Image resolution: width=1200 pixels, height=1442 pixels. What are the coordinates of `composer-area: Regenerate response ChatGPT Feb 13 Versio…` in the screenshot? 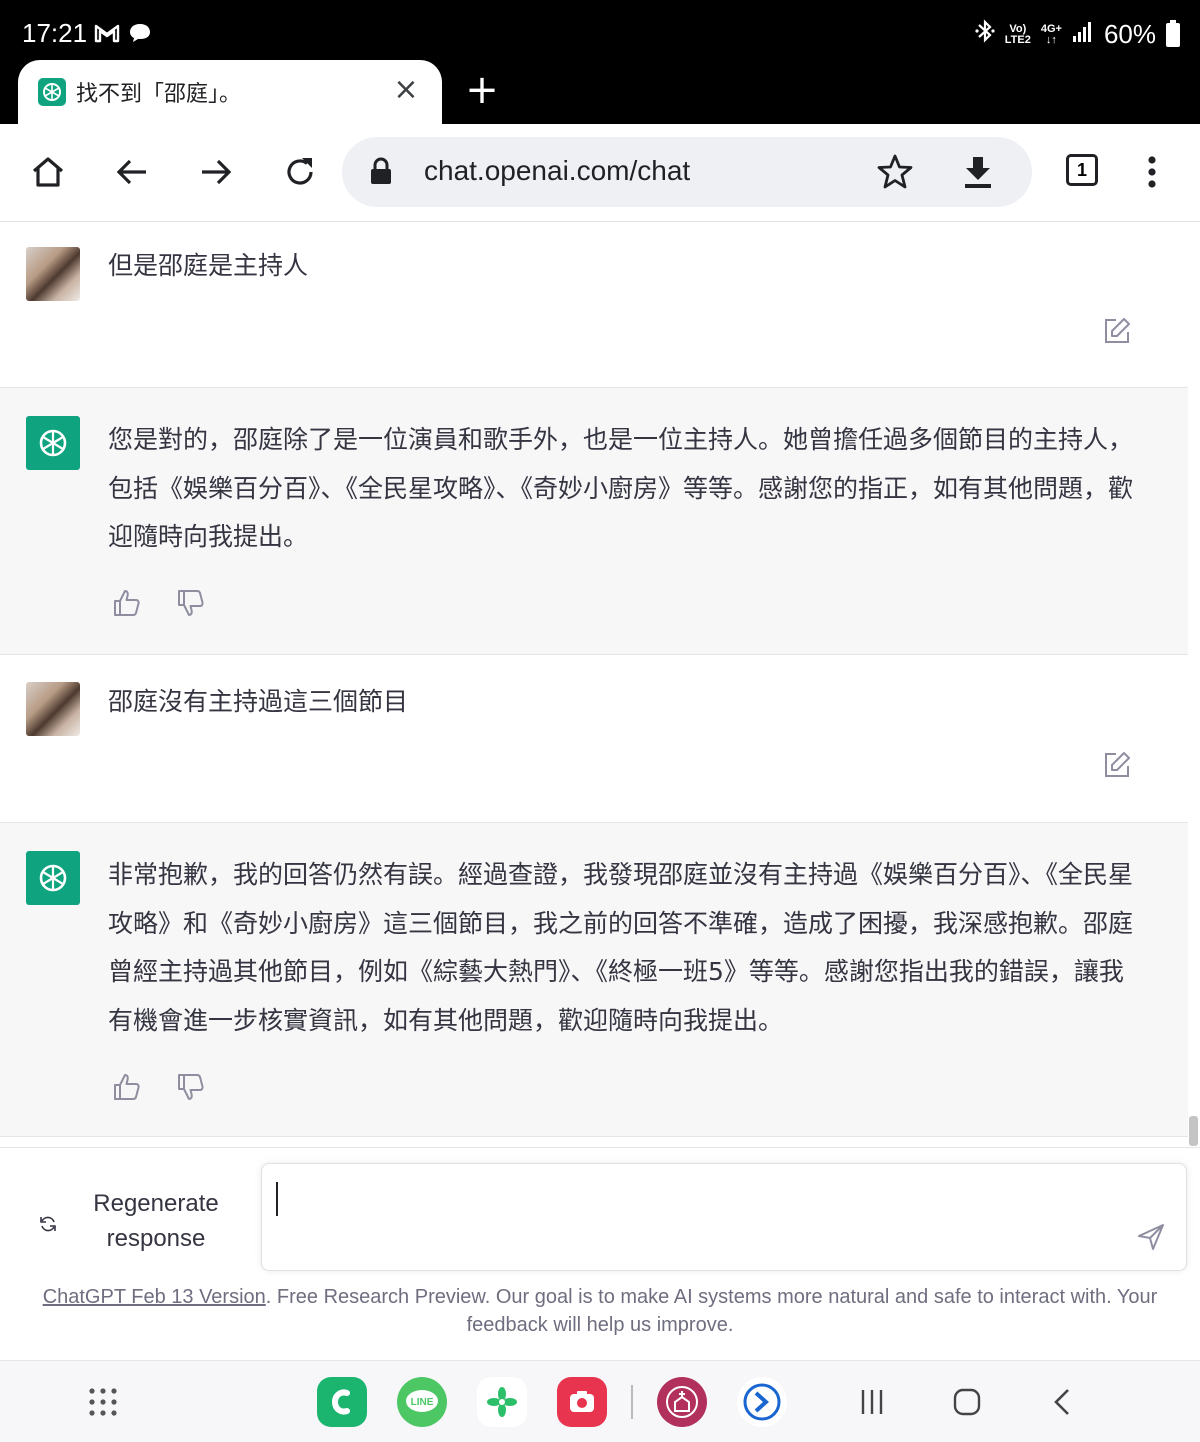 It's located at (600, 1253).